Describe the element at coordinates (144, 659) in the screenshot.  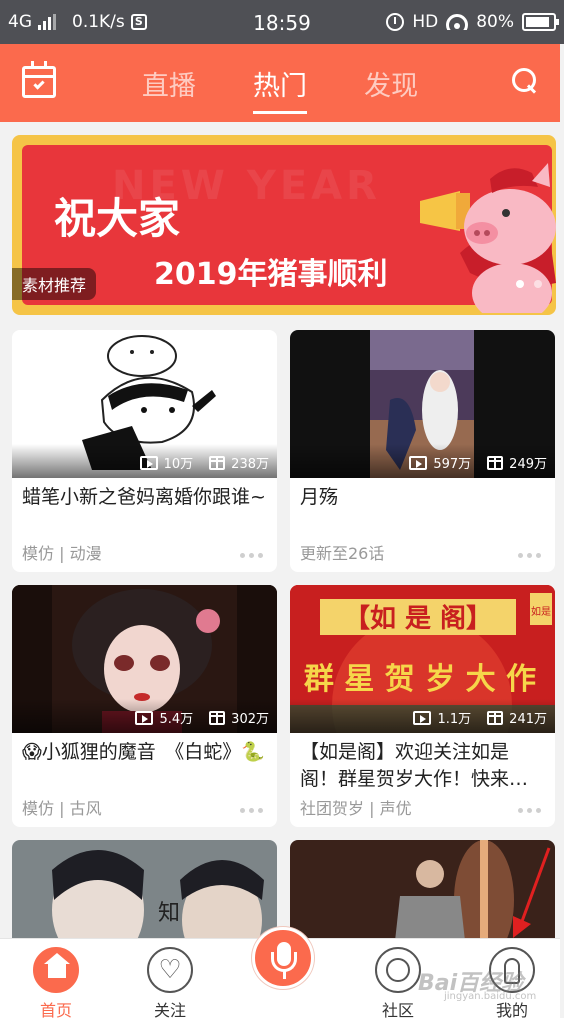
I see `video-thumbnail: 5.4万 302万` at that location.